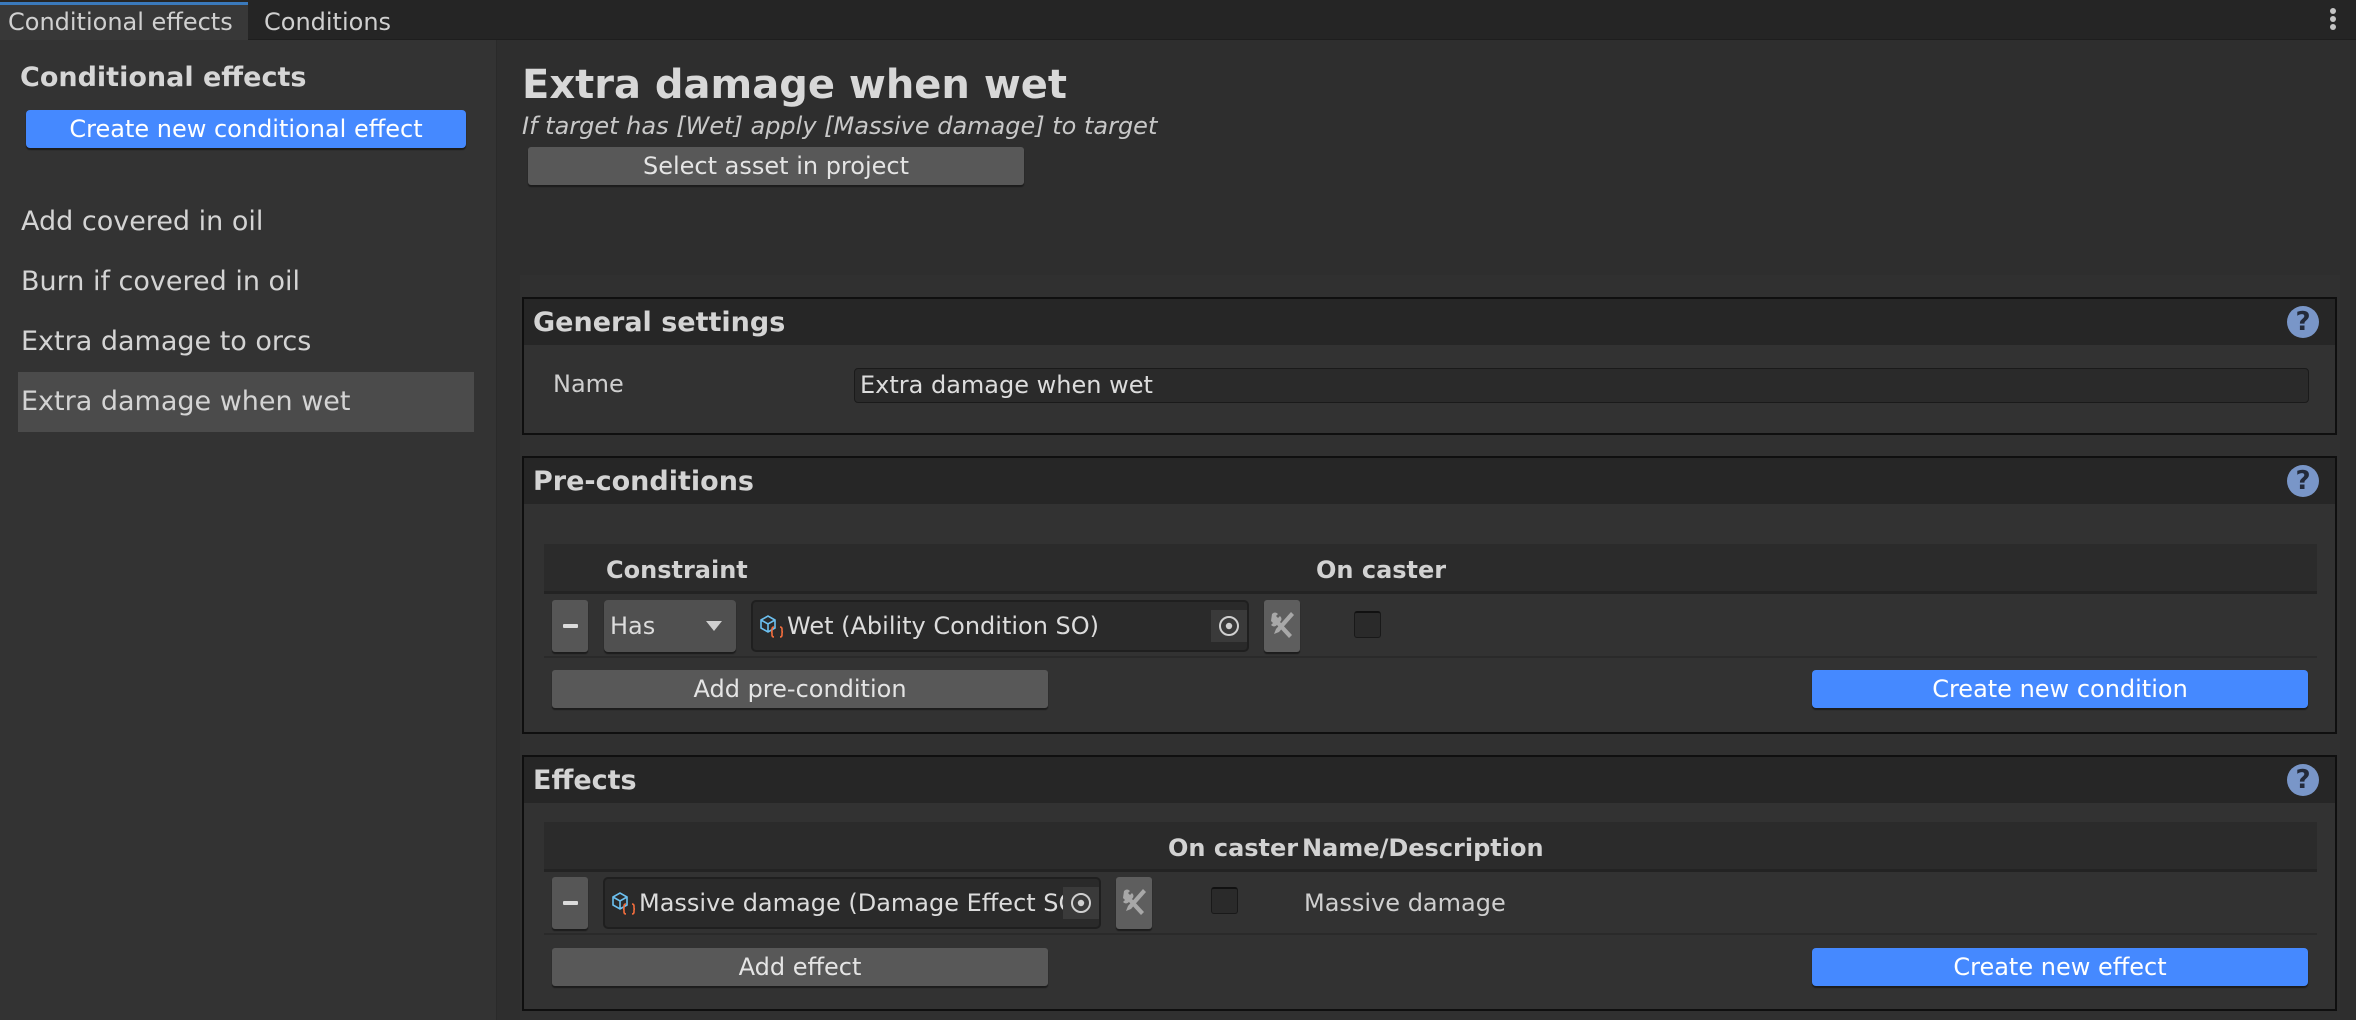 The height and width of the screenshot is (1020, 2356). I want to click on table-header: On caster Name/Description, so click(1430, 847).